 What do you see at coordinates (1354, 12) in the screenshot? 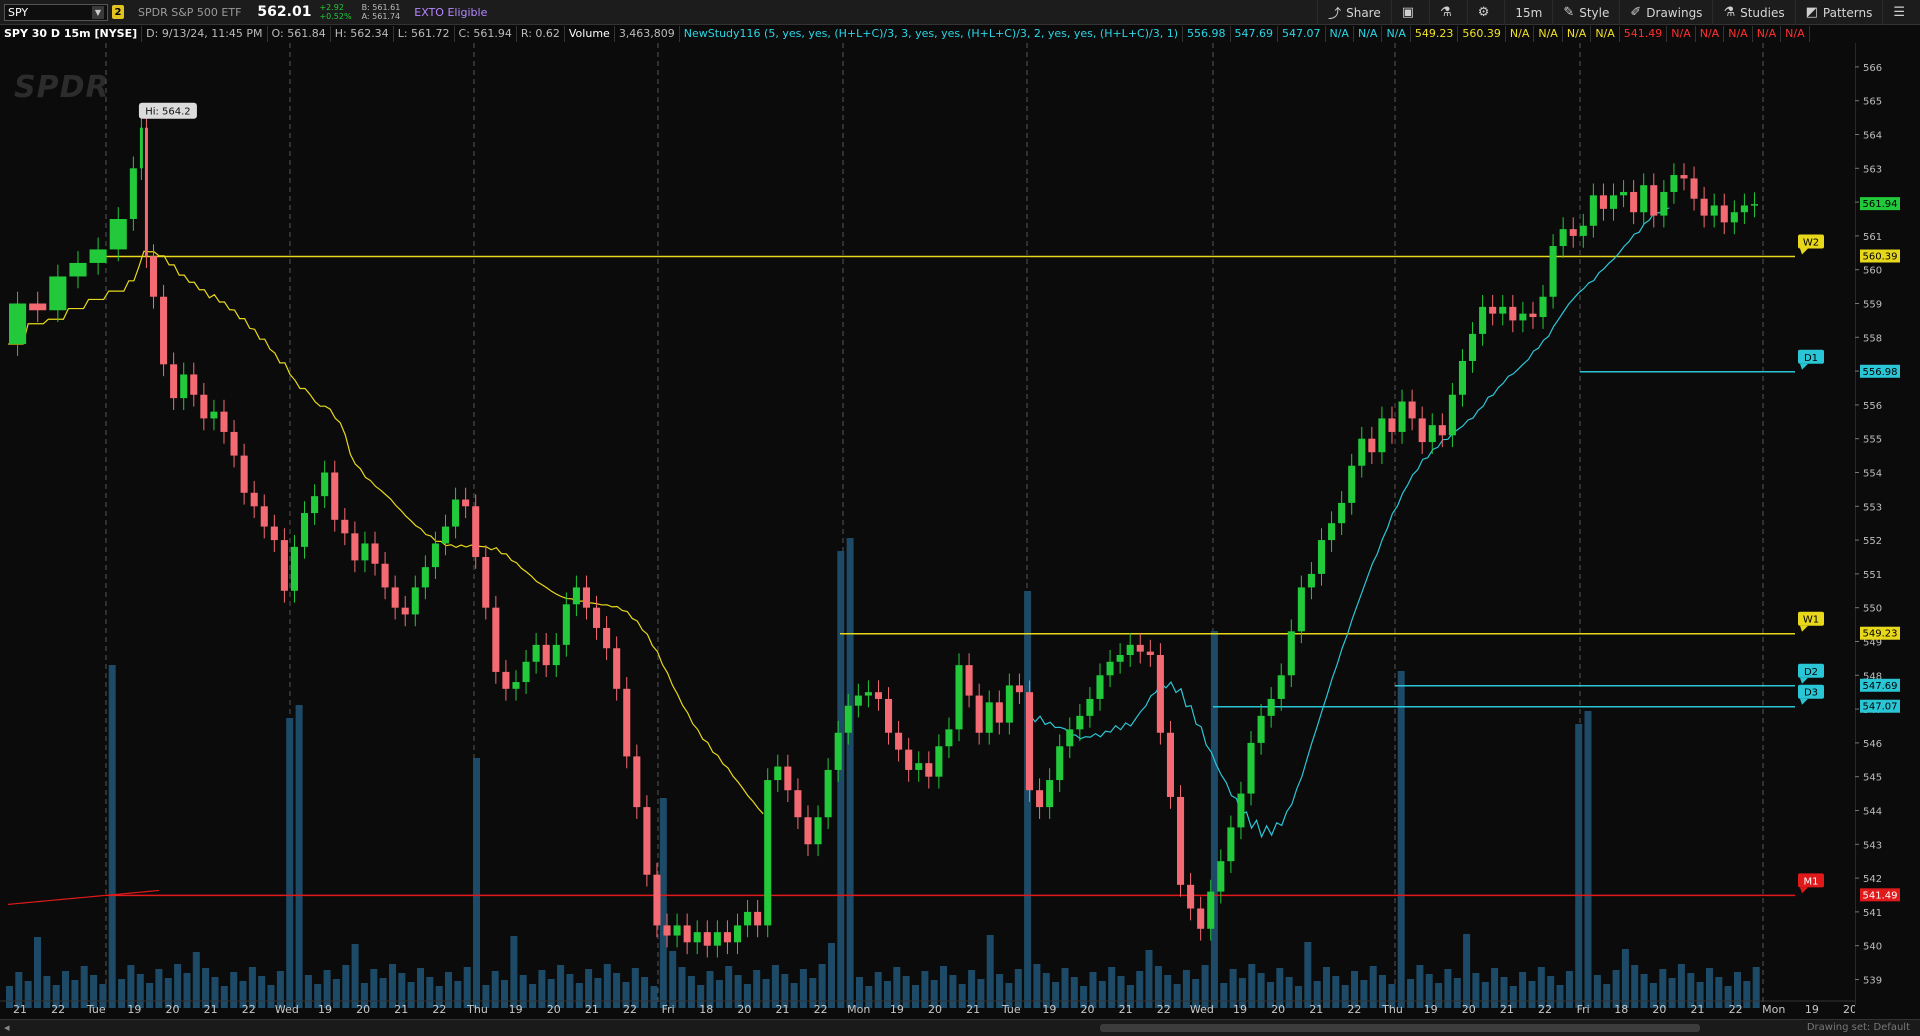
I see `share-button: ⤴ Share` at bounding box center [1354, 12].